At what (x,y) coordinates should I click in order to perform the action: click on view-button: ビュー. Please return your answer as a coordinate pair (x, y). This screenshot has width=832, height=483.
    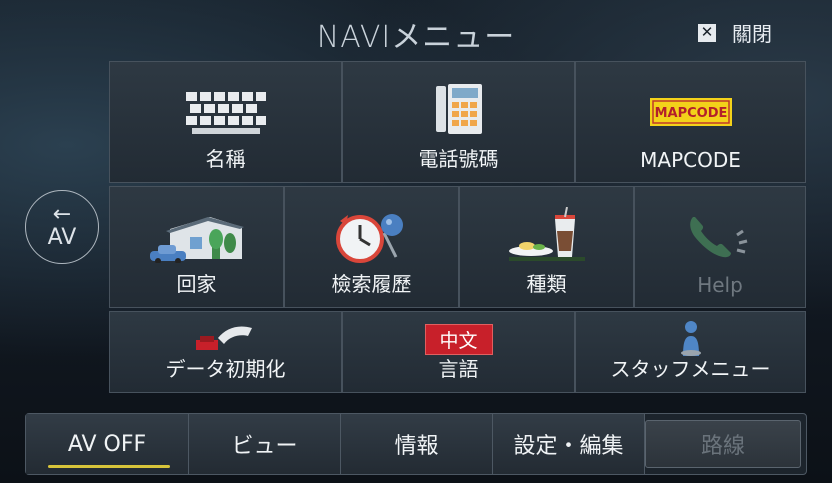
    Looking at the image, I should click on (265, 444).